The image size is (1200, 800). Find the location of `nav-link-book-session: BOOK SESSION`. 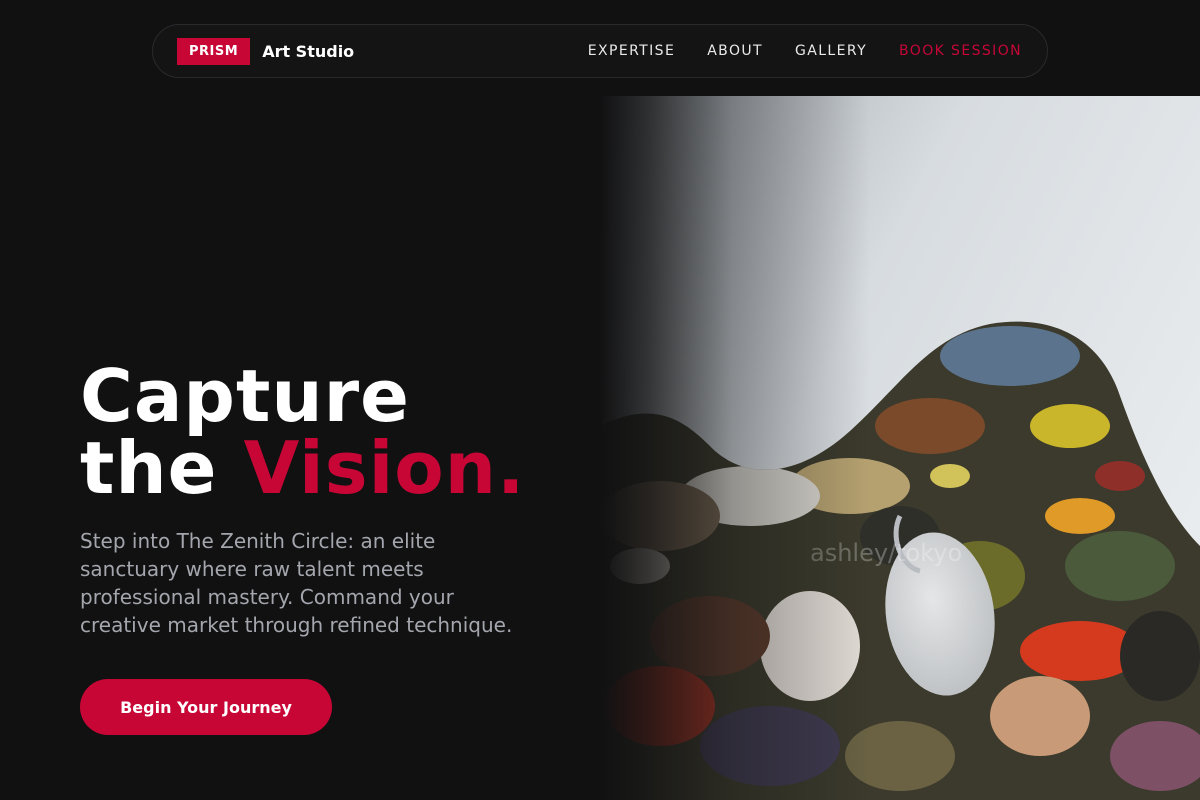

nav-link-book-session: BOOK SESSION is located at coordinates (960, 51).